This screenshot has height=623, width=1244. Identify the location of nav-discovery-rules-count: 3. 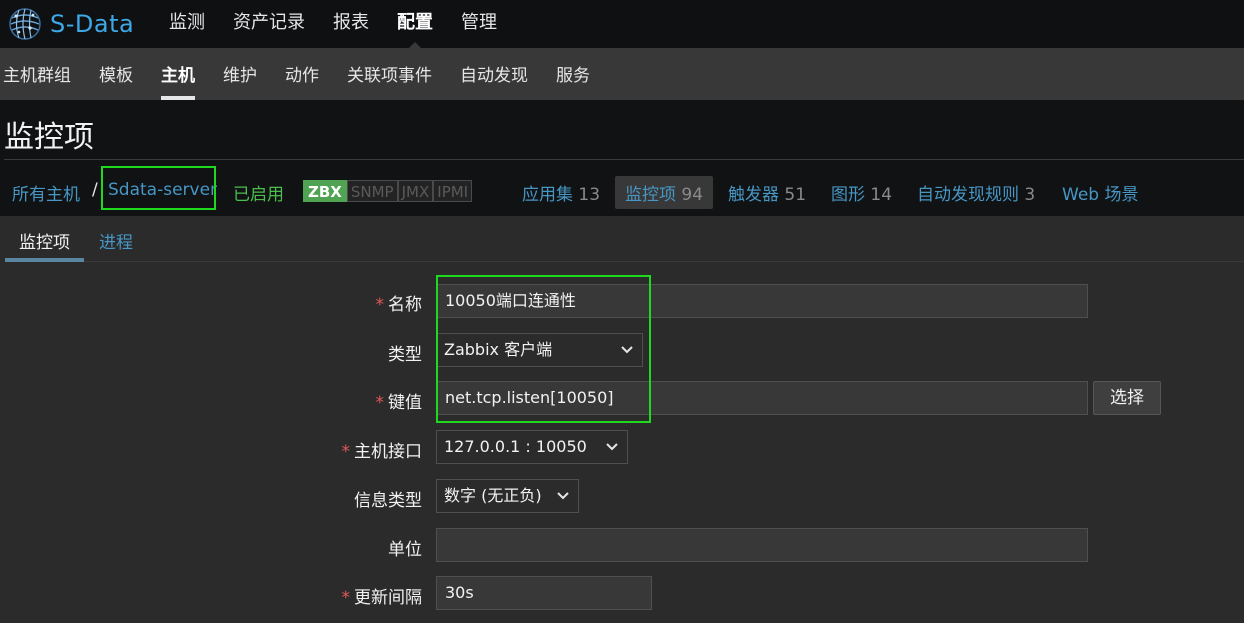
(1030, 195).